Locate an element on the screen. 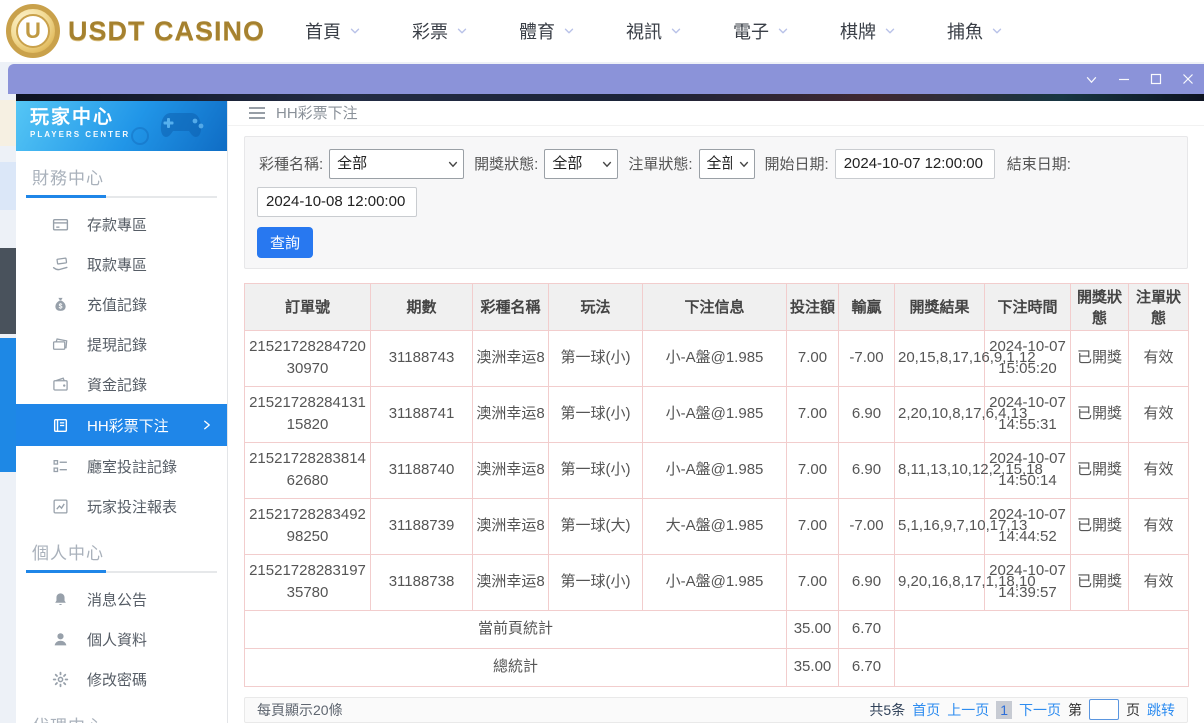 The image size is (1204, 723). sidebar-item-lottery-bet: HH彩票下注 is located at coordinates (121, 425).